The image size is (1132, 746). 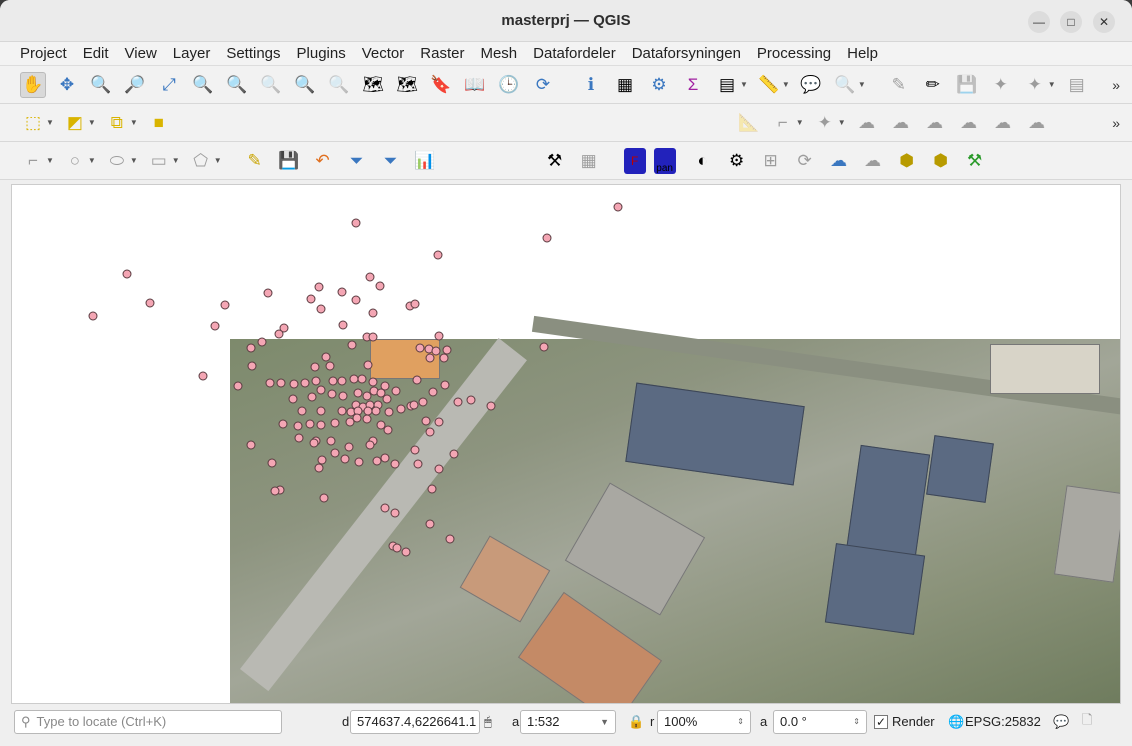 What do you see at coordinates (509, 85) in the screenshot?
I see `temporal-controller-icon: 🕒` at bounding box center [509, 85].